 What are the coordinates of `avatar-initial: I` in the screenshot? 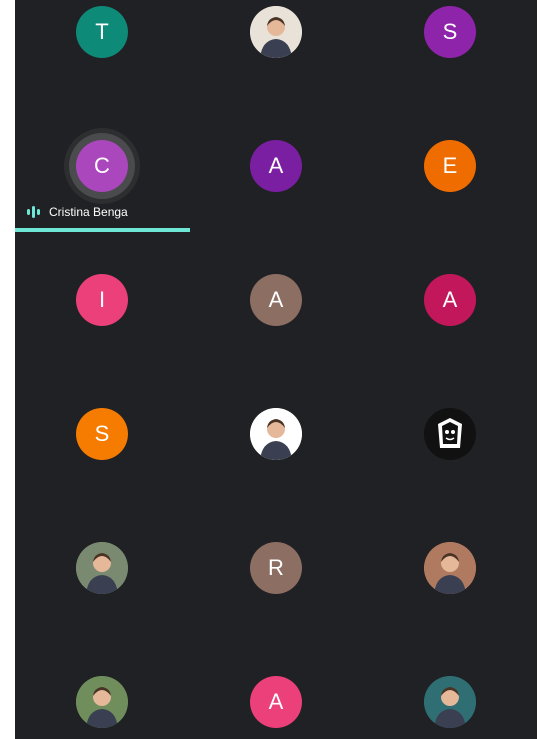 It's located at (102, 300).